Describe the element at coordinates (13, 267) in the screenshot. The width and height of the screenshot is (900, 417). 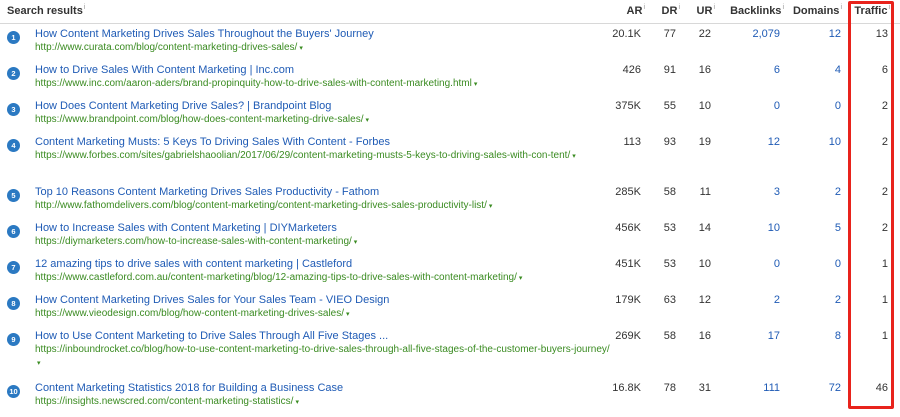
I see `rank-badge: 7` at that location.